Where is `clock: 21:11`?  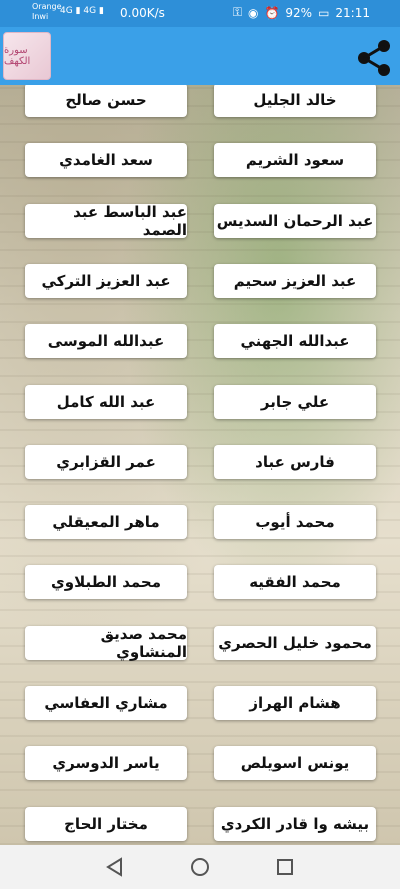 clock: 21:11 is located at coordinates (352, 12).